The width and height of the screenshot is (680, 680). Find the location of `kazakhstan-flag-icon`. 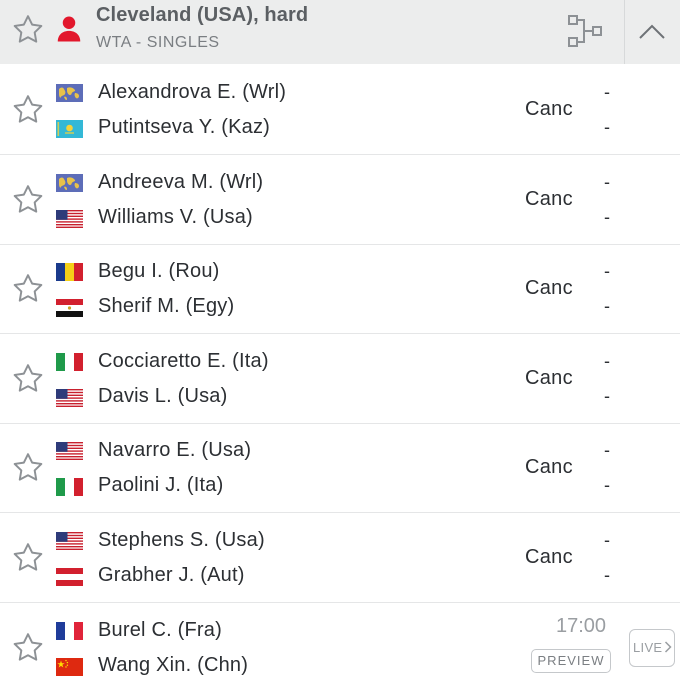

kazakhstan-flag-icon is located at coordinates (69, 129).